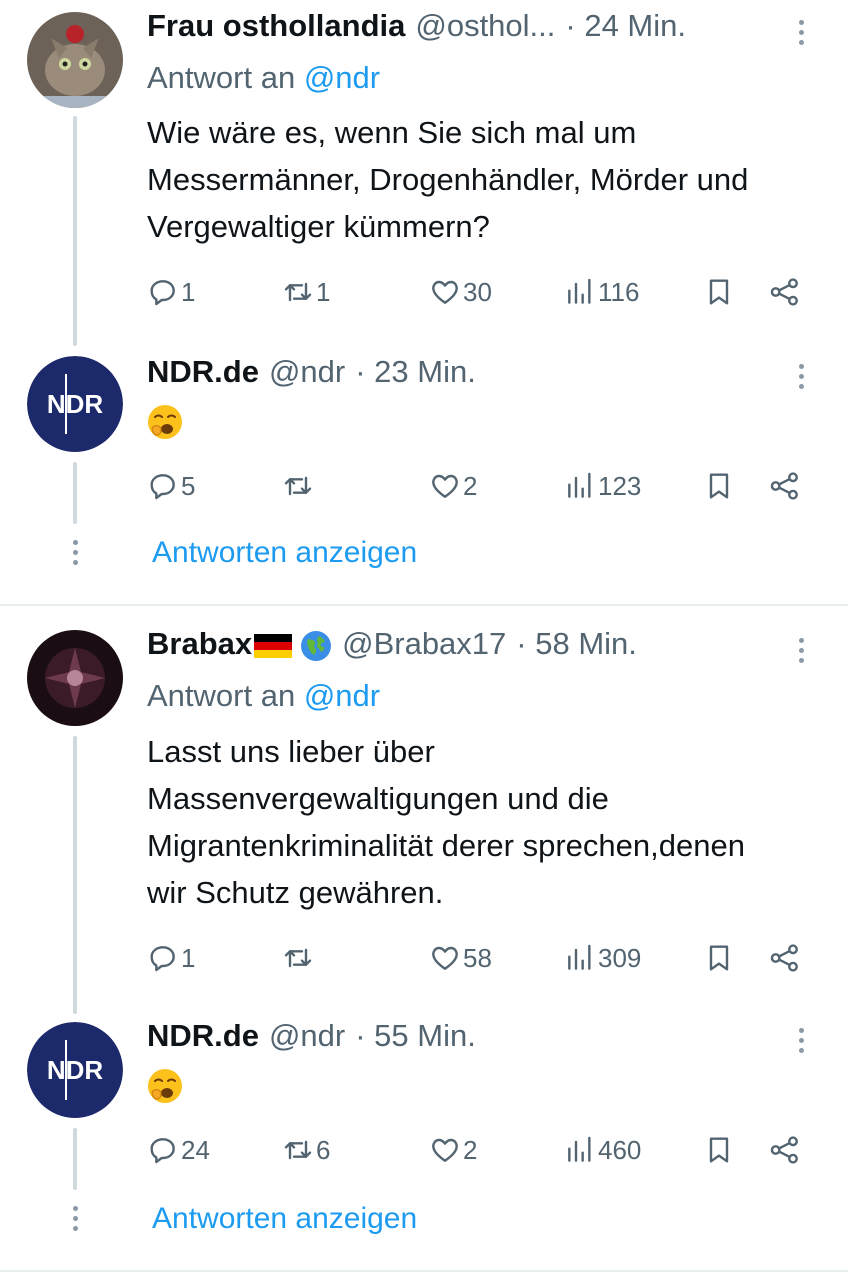 This screenshot has height=1280, width=848. I want to click on retweet-button: 1, so click(306, 292).